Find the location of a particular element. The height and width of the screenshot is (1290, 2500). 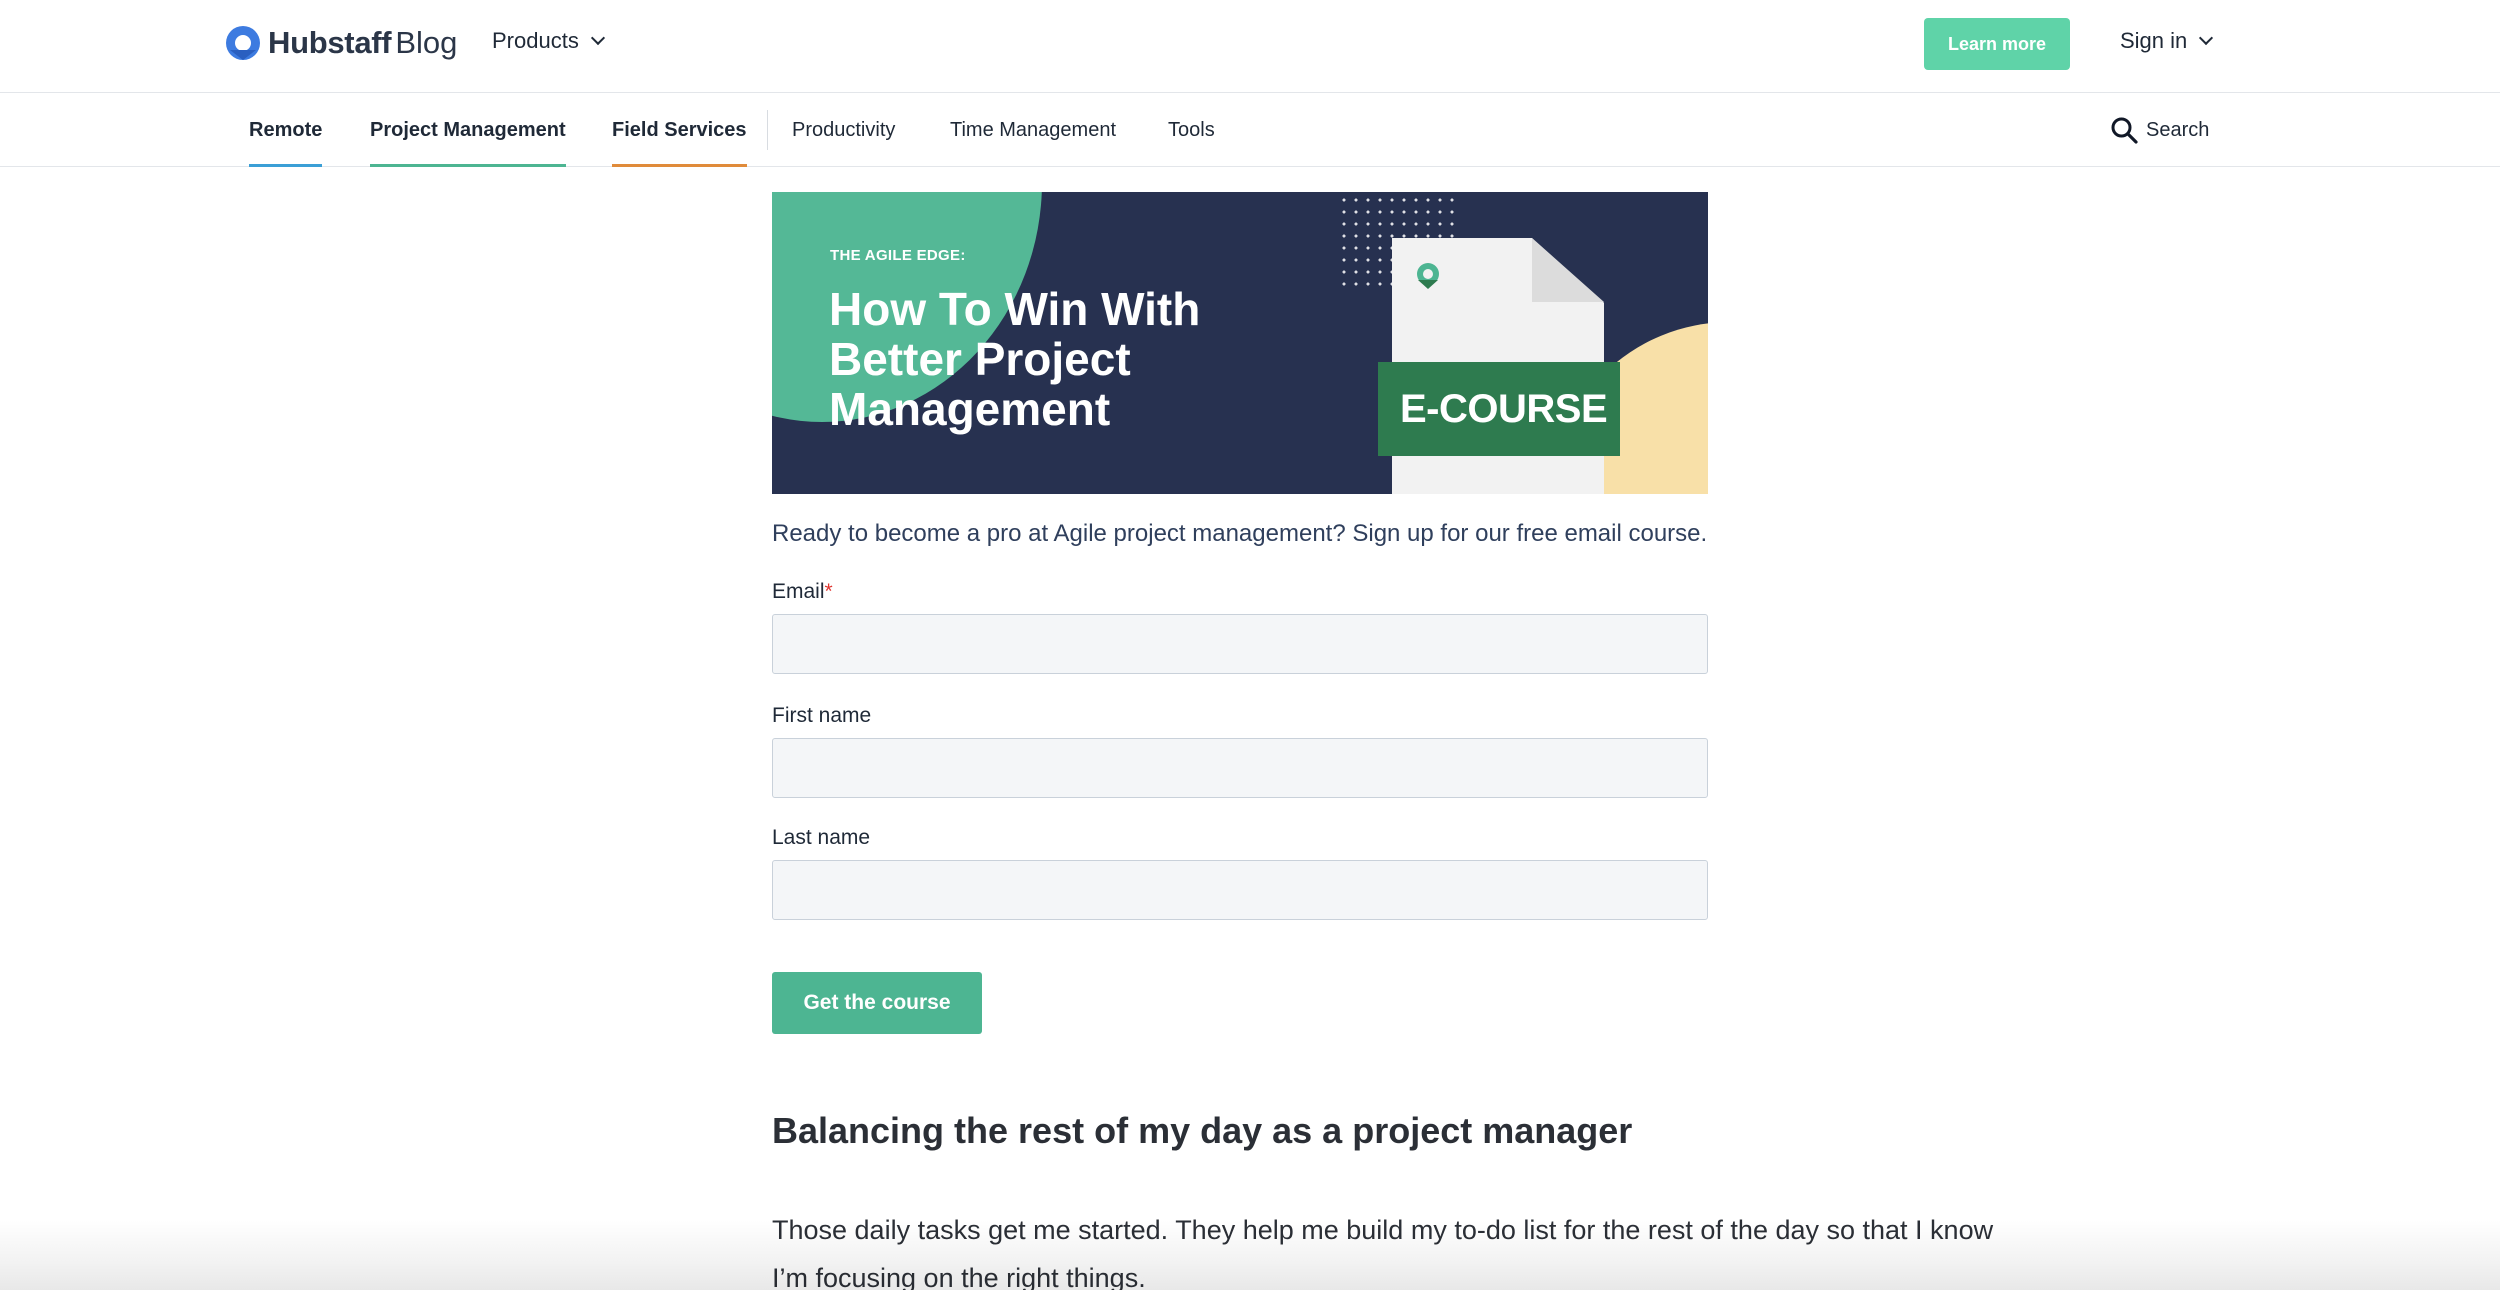

nav-item-label: Field Services is located at coordinates (679, 129).